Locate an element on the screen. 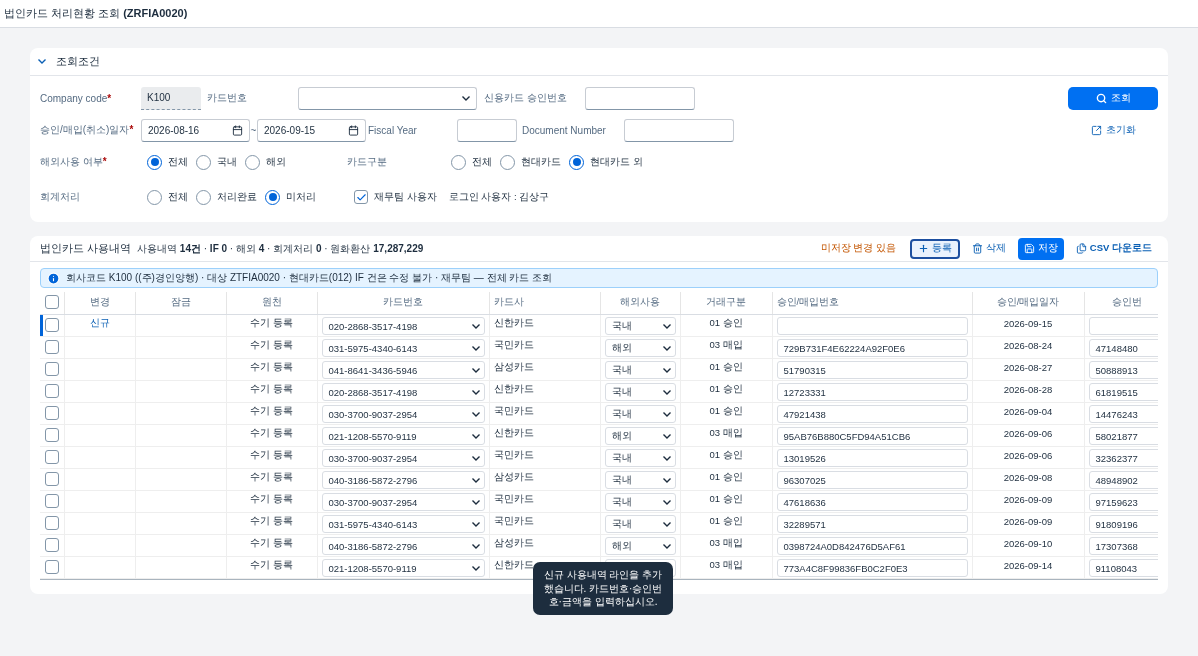 The height and width of the screenshot is (656, 1198). approval-number-input: 48948902 is located at coordinates (1123, 480).